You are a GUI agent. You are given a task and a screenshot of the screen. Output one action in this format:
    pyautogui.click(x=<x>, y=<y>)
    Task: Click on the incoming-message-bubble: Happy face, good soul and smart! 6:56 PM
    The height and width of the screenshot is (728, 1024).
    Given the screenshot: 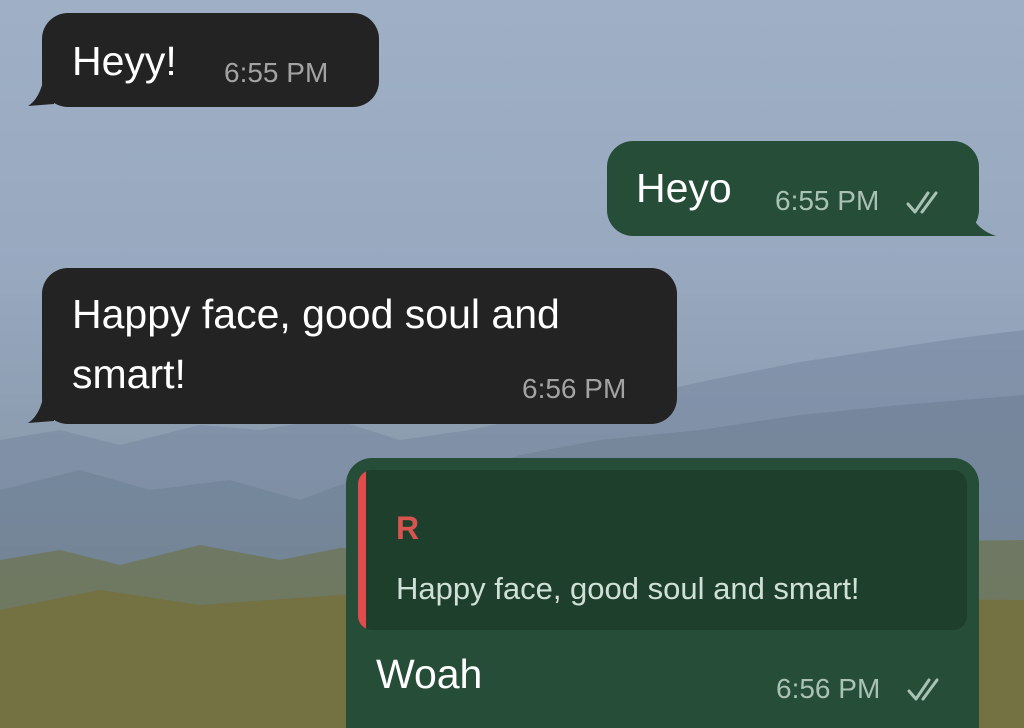 What is the action you would take?
    pyautogui.click(x=359, y=346)
    